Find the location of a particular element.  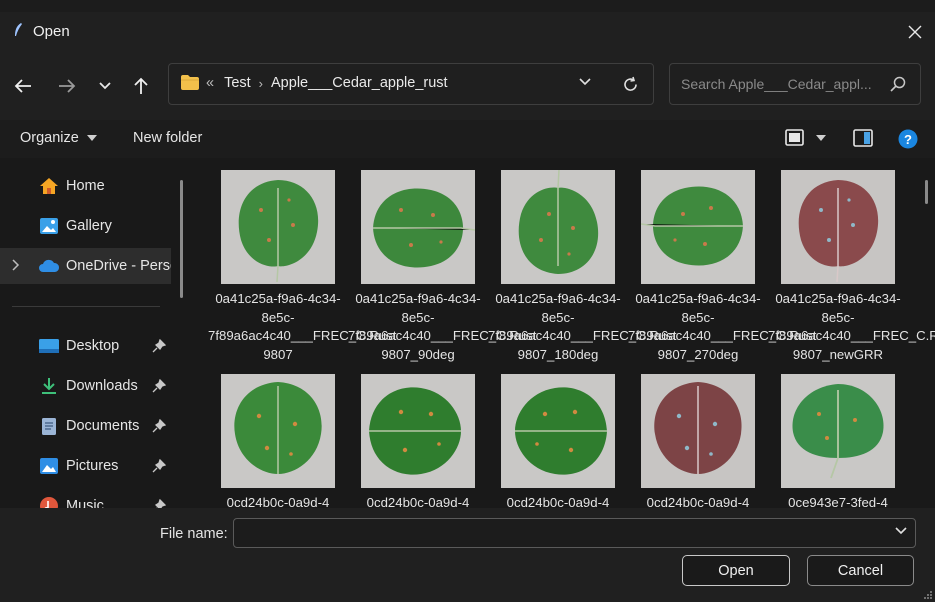

sidebar-item-documents: Documents is located at coordinates (90, 426).